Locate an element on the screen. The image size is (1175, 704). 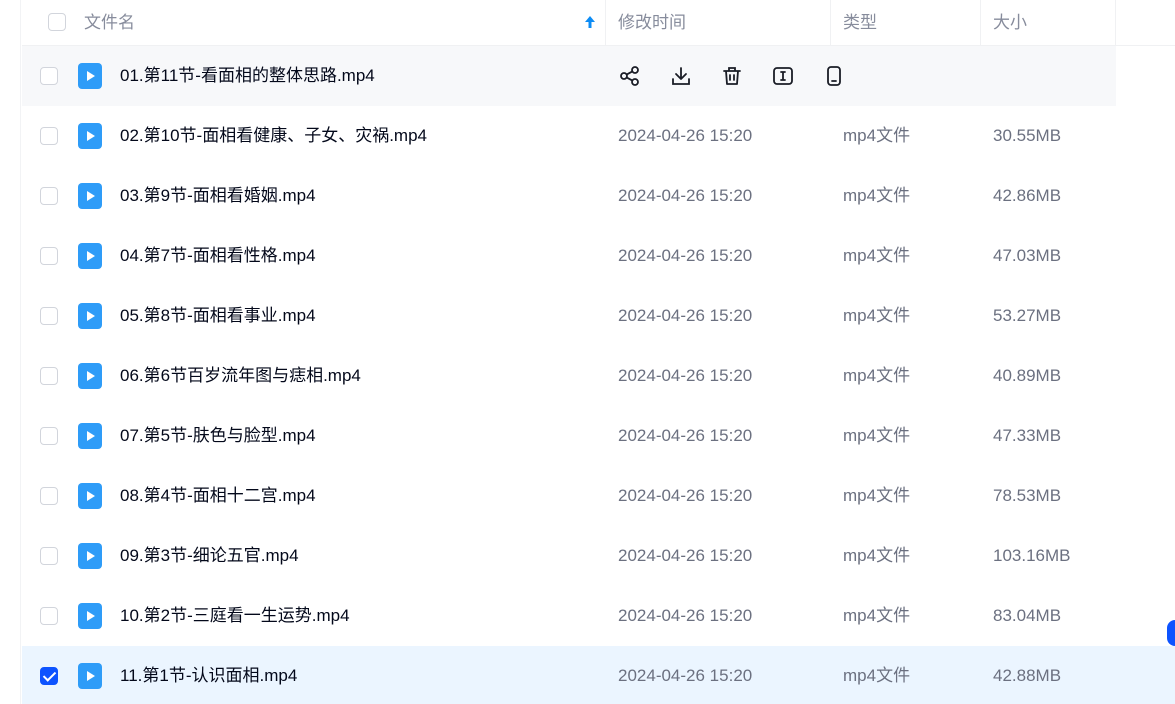
file-size: 83.04MB is located at coordinates (1027, 615).